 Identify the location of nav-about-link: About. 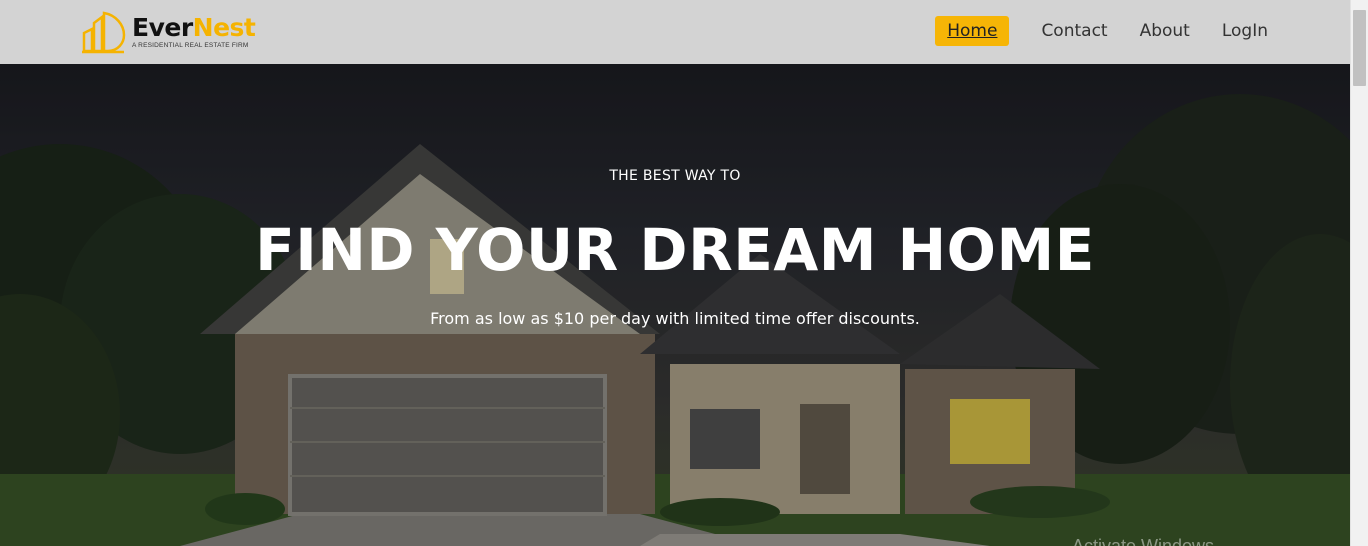
(1165, 31).